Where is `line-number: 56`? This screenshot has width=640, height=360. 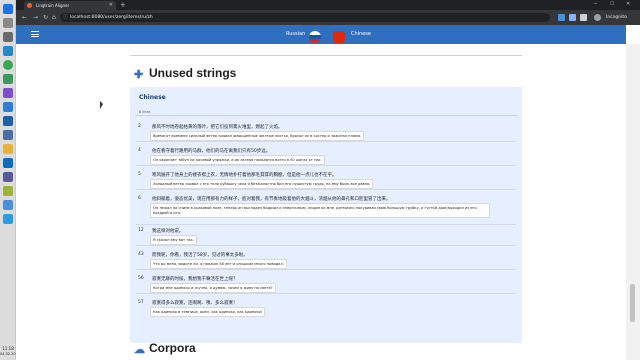
line-number: 56 is located at coordinates (141, 278).